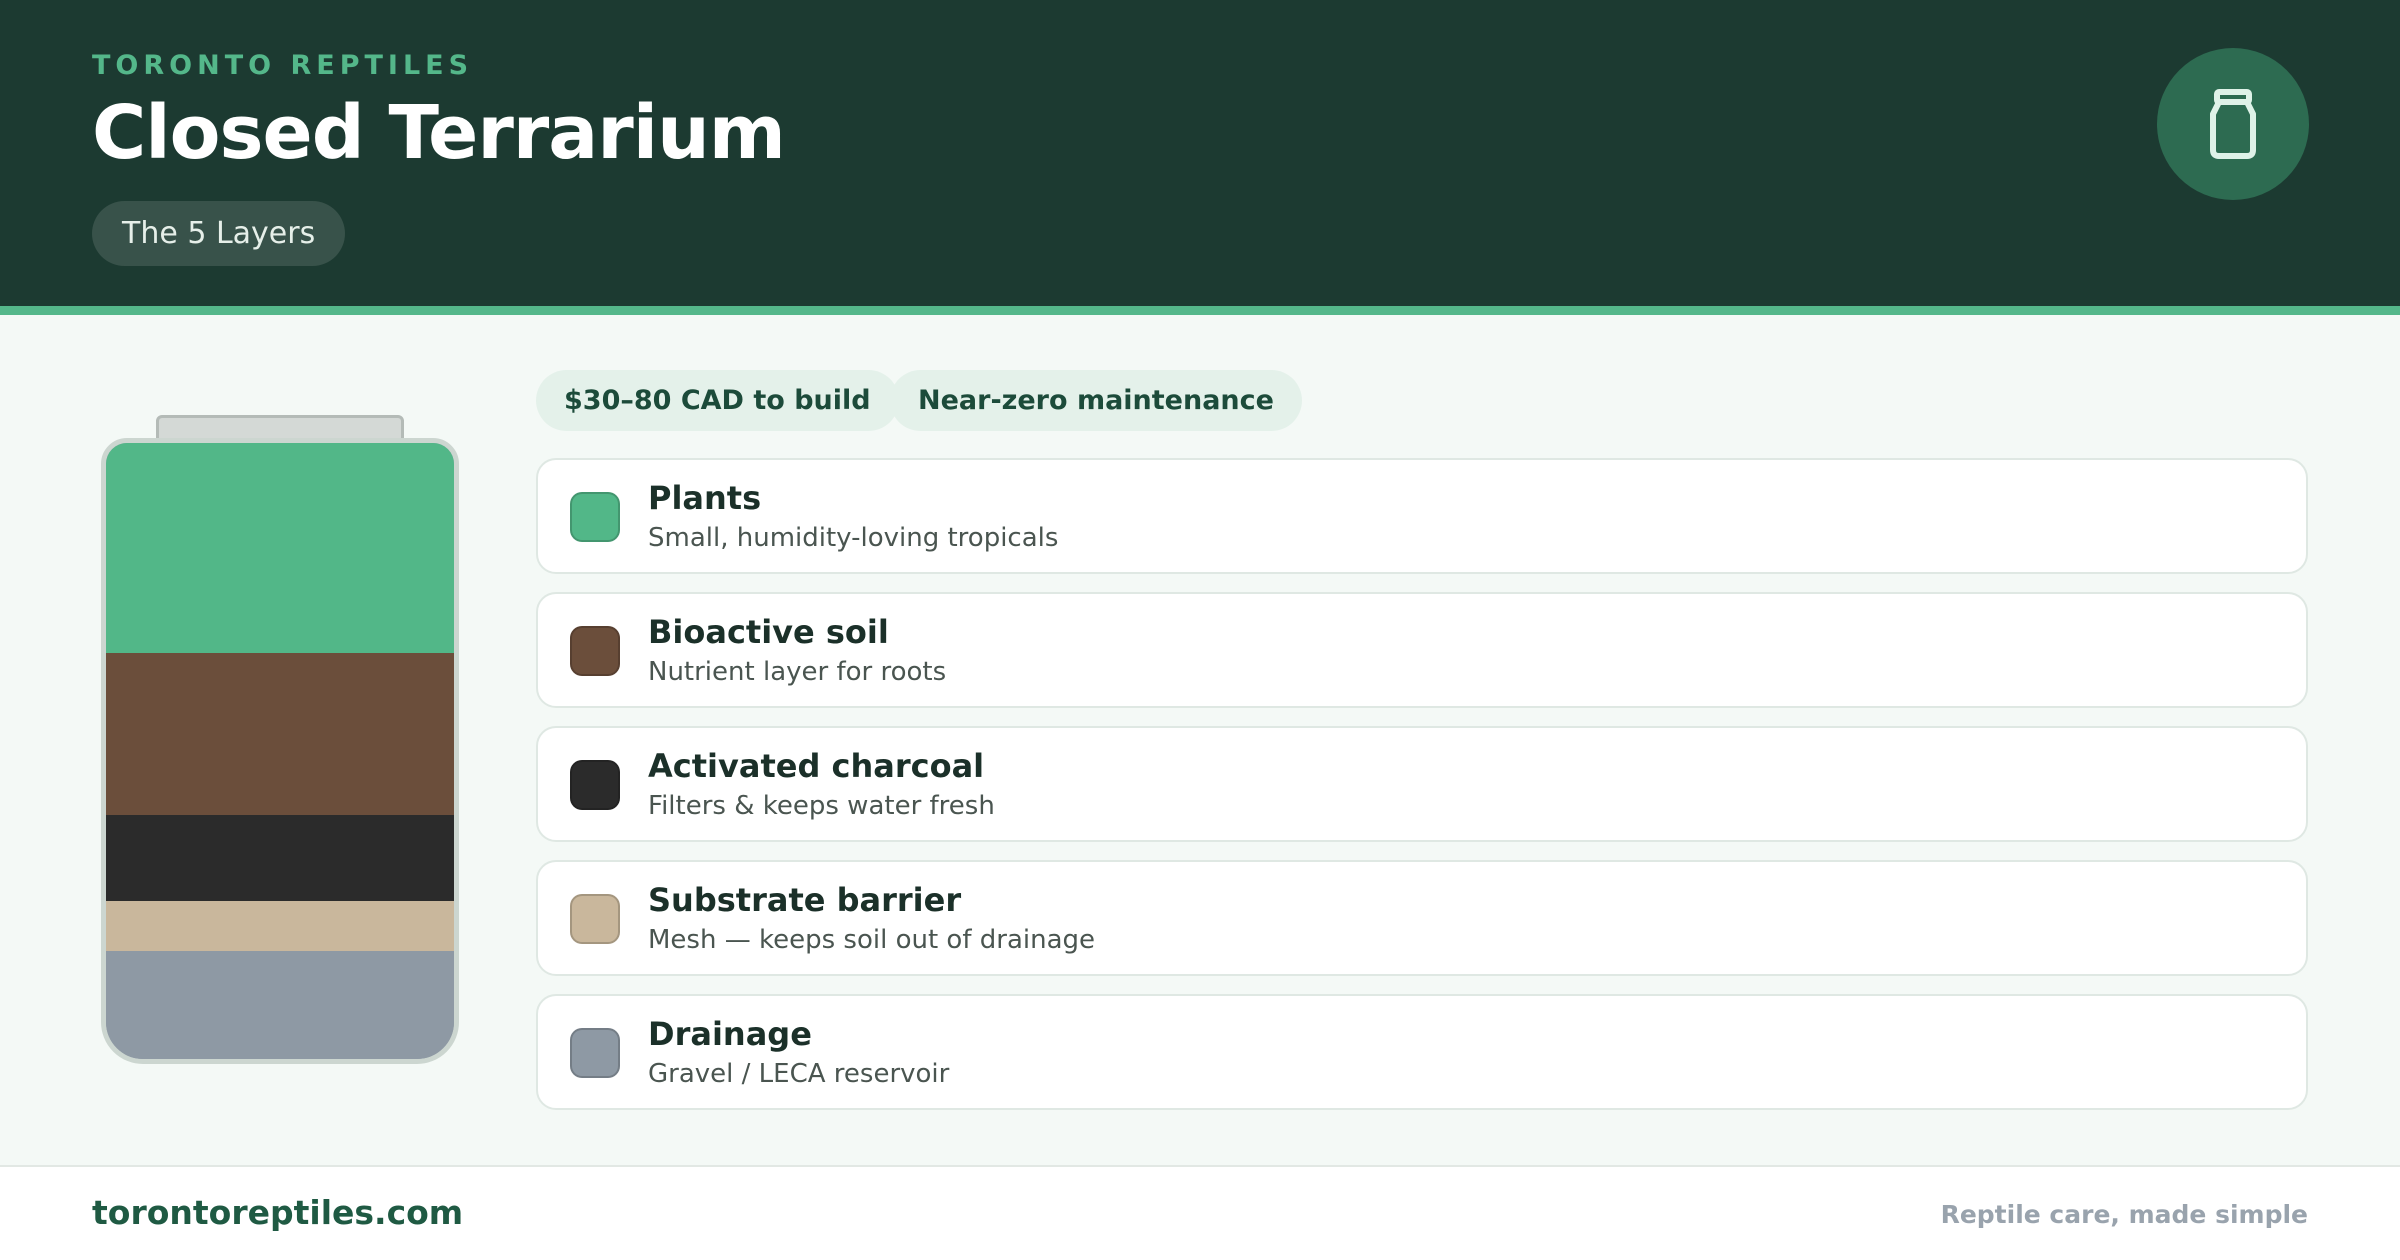 The height and width of the screenshot is (1260, 2400). I want to click on jar-layer-drainage, so click(280, 1005).